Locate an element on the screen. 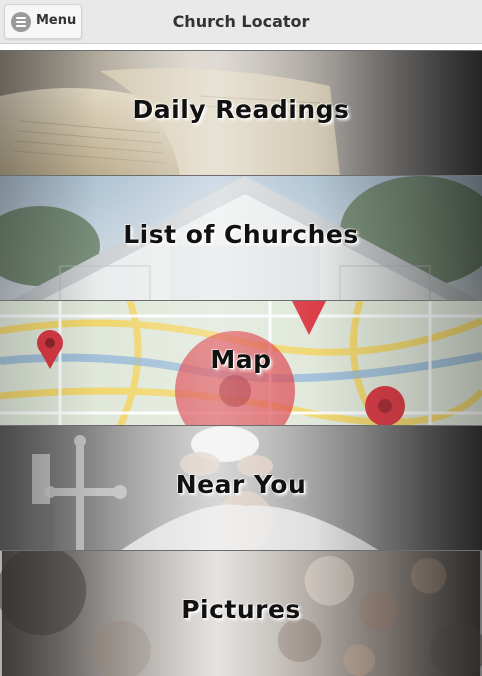 The width and height of the screenshot is (482, 676). tile-label-daily-readings: Daily Readings is located at coordinates (241, 109).